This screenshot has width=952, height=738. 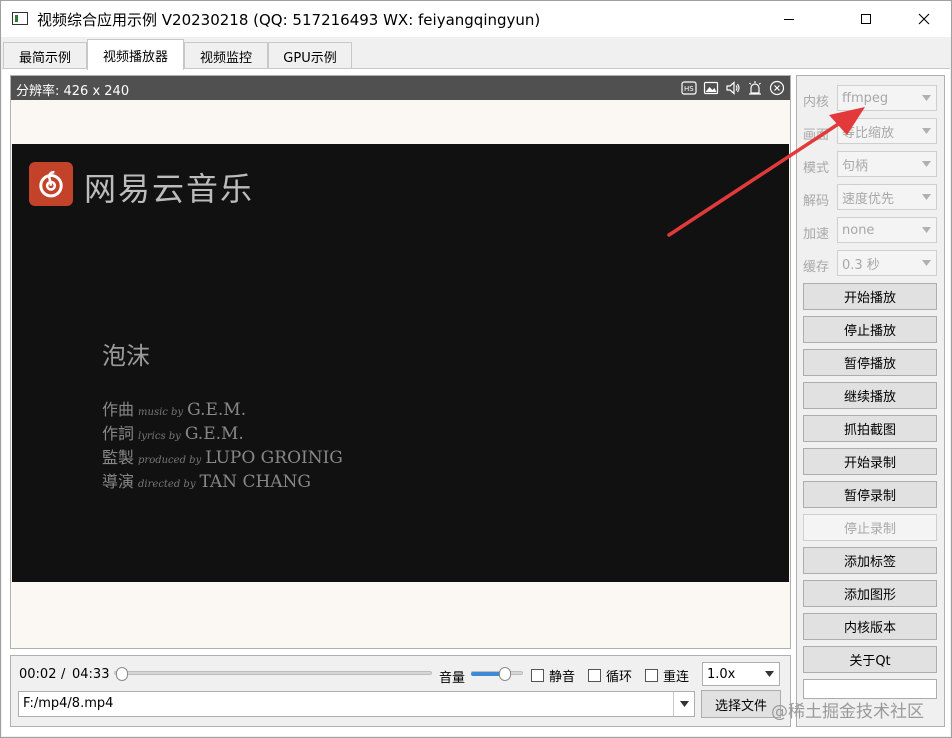 What do you see at coordinates (676, 677) in the screenshot?
I see `reconnect-label: 重连` at bounding box center [676, 677].